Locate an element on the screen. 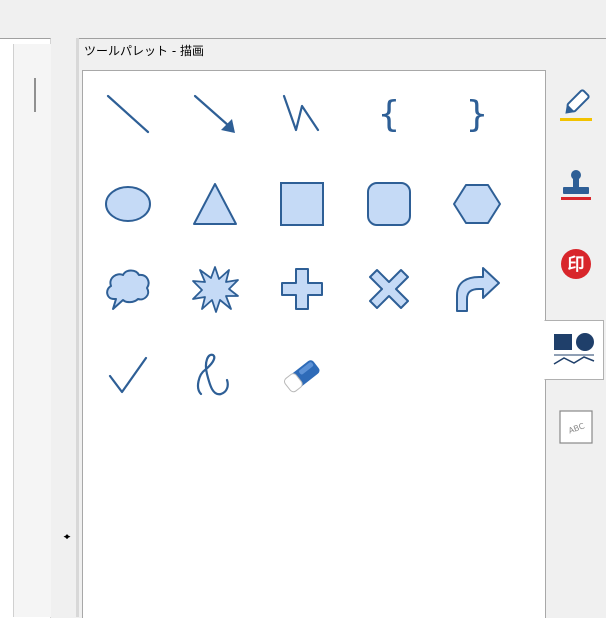  drawing-tab is located at coordinates (574, 350).